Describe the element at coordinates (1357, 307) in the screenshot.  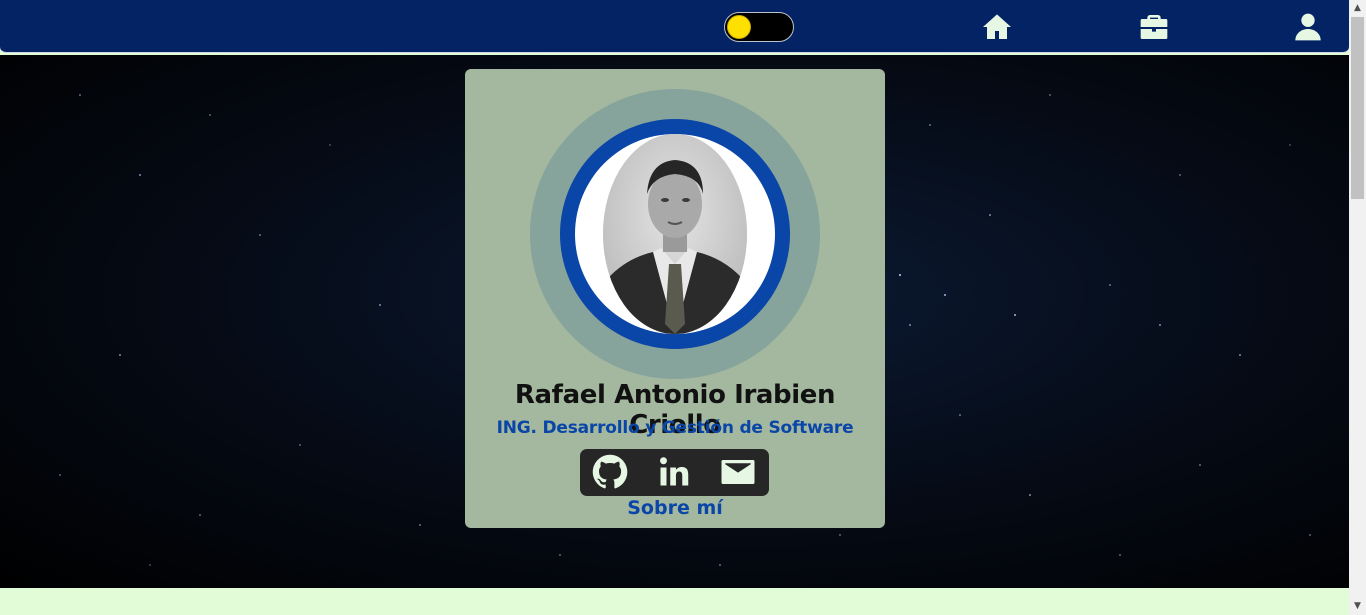
I see `vertical-scrollbar: ▲ ▼` at that location.